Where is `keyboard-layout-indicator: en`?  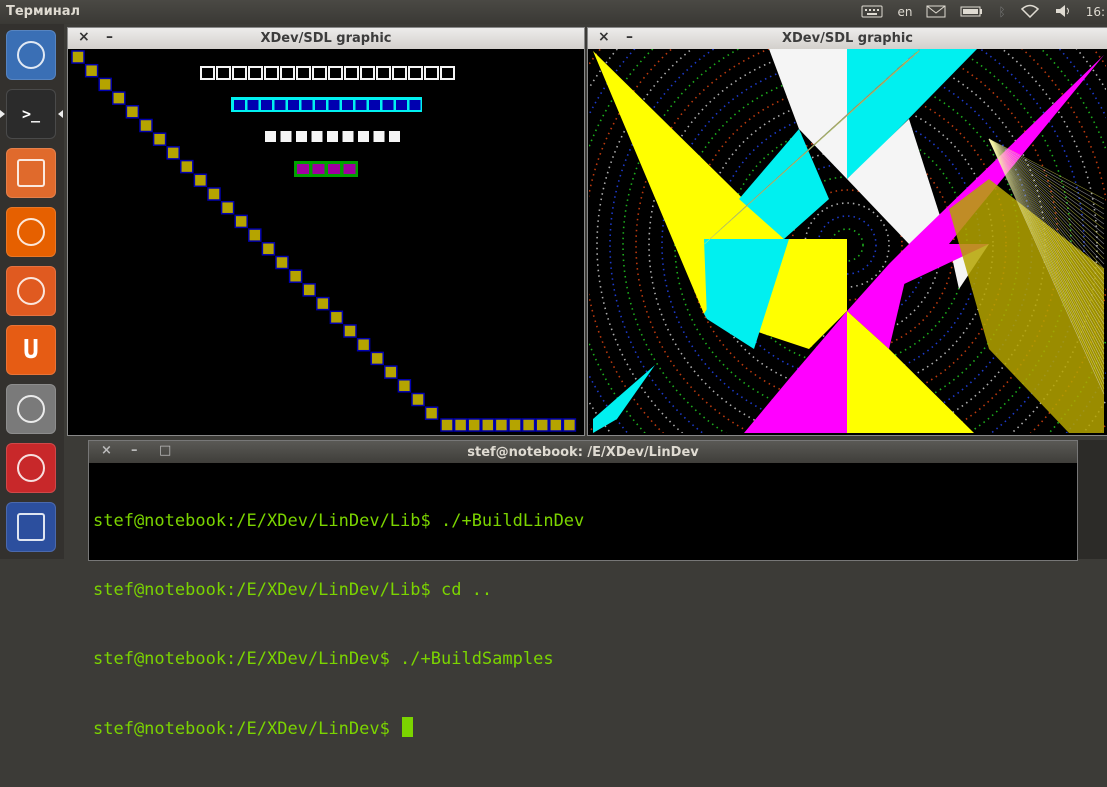 keyboard-layout-indicator: en is located at coordinates (904, 12).